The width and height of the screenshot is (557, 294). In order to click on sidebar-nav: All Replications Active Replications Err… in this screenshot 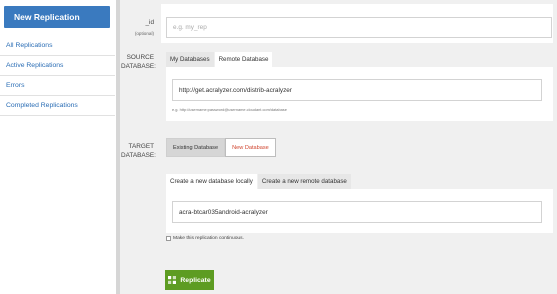, I will do `click(57, 76)`.